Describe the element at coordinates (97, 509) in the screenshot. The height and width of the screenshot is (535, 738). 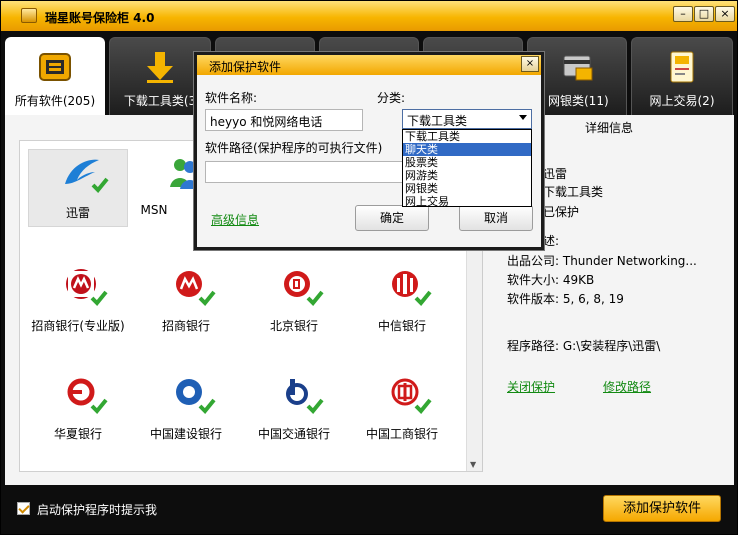
I see `prompt-on-start-label: 启动保护程序时提示我` at that location.